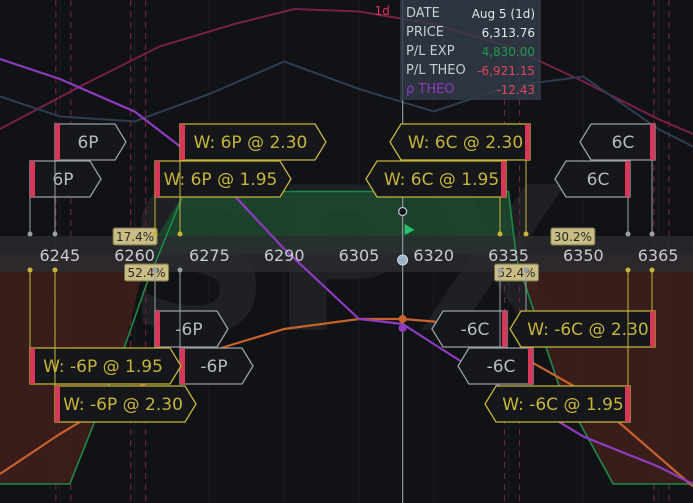  Describe the element at coordinates (221, 180) in the screenshot. I see `leg-label: W: 6P @ 1.95` at that location.